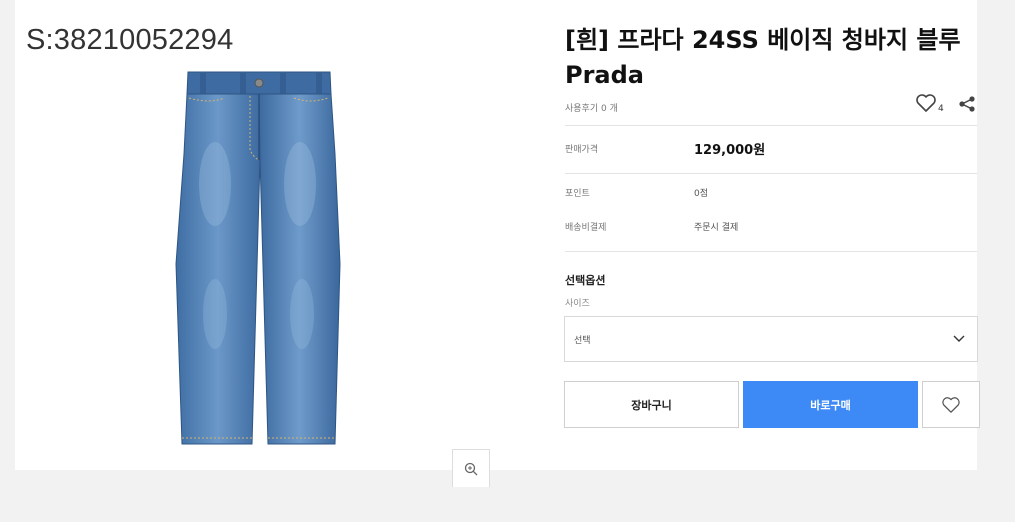  What do you see at coordinates (585, 280) in the screenshot?
I see `option-heading: 선택옵션` at bounding box center [585, 280].